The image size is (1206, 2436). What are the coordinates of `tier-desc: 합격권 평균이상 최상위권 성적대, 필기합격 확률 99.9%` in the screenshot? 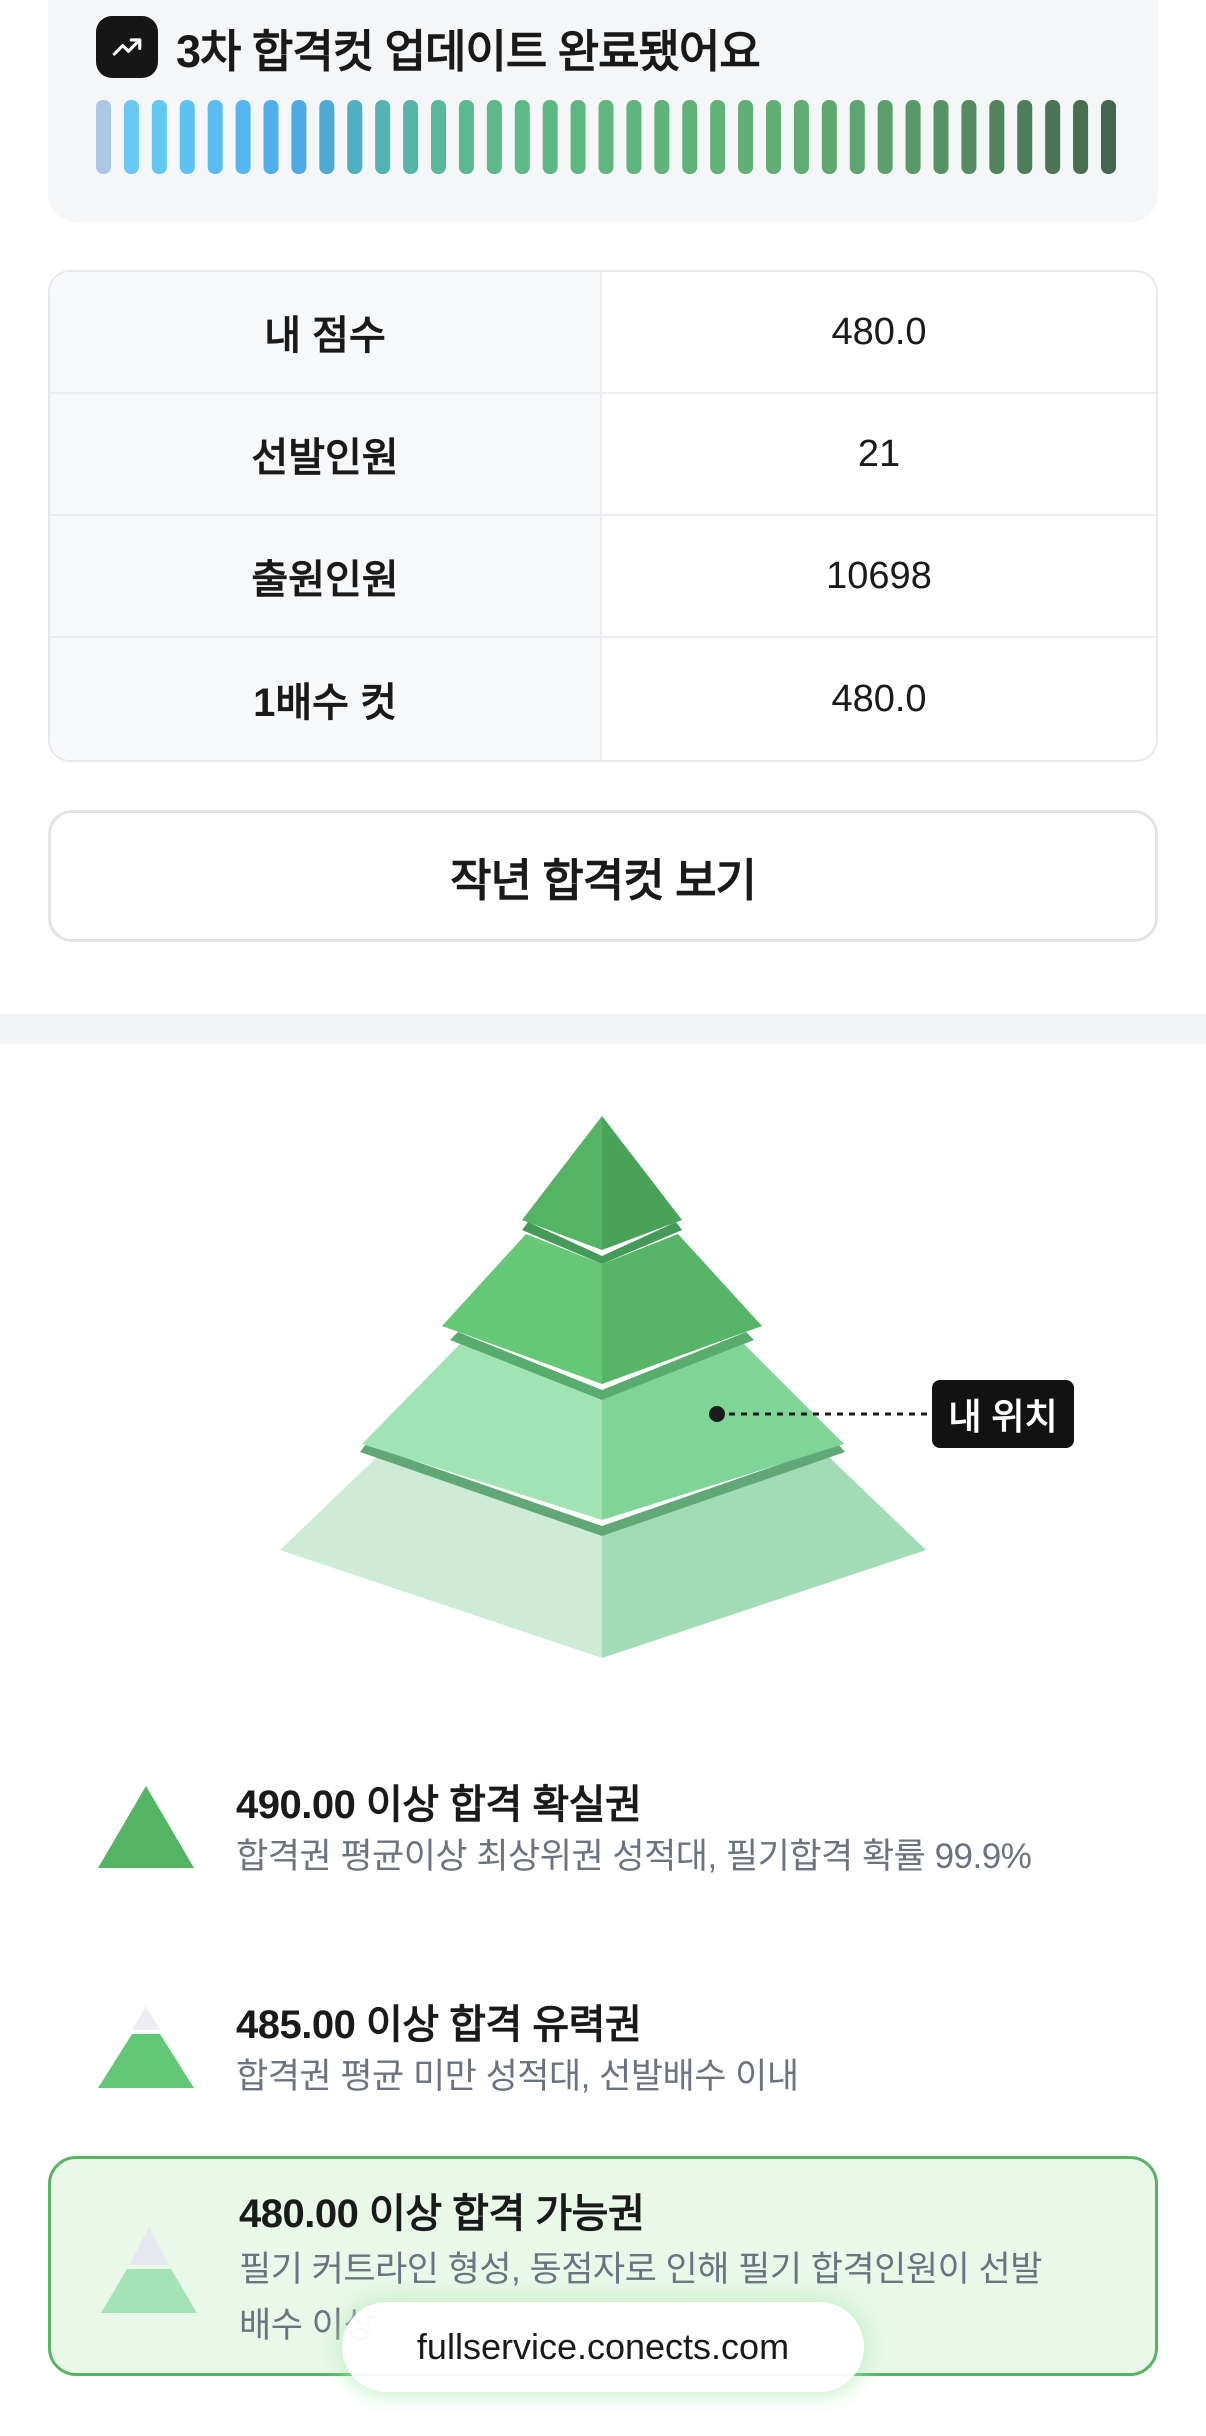 It's located at (634, 1856).